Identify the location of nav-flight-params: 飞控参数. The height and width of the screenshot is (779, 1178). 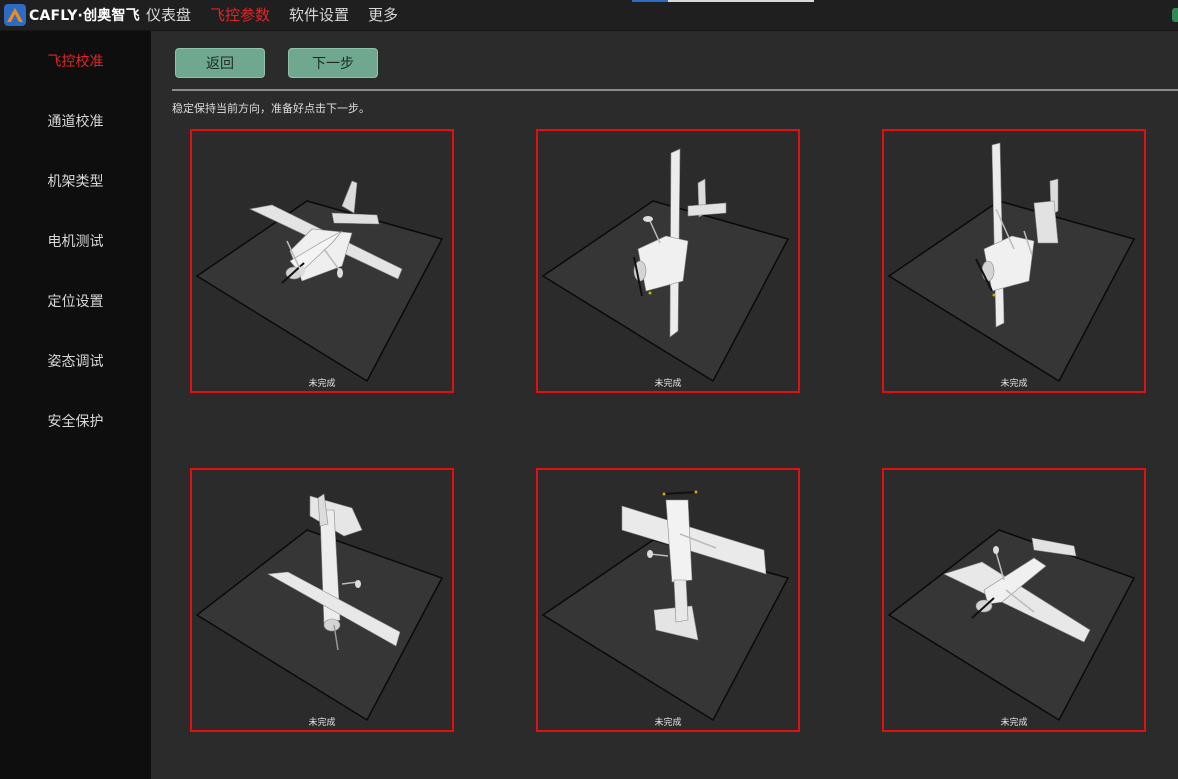
(240, 15).